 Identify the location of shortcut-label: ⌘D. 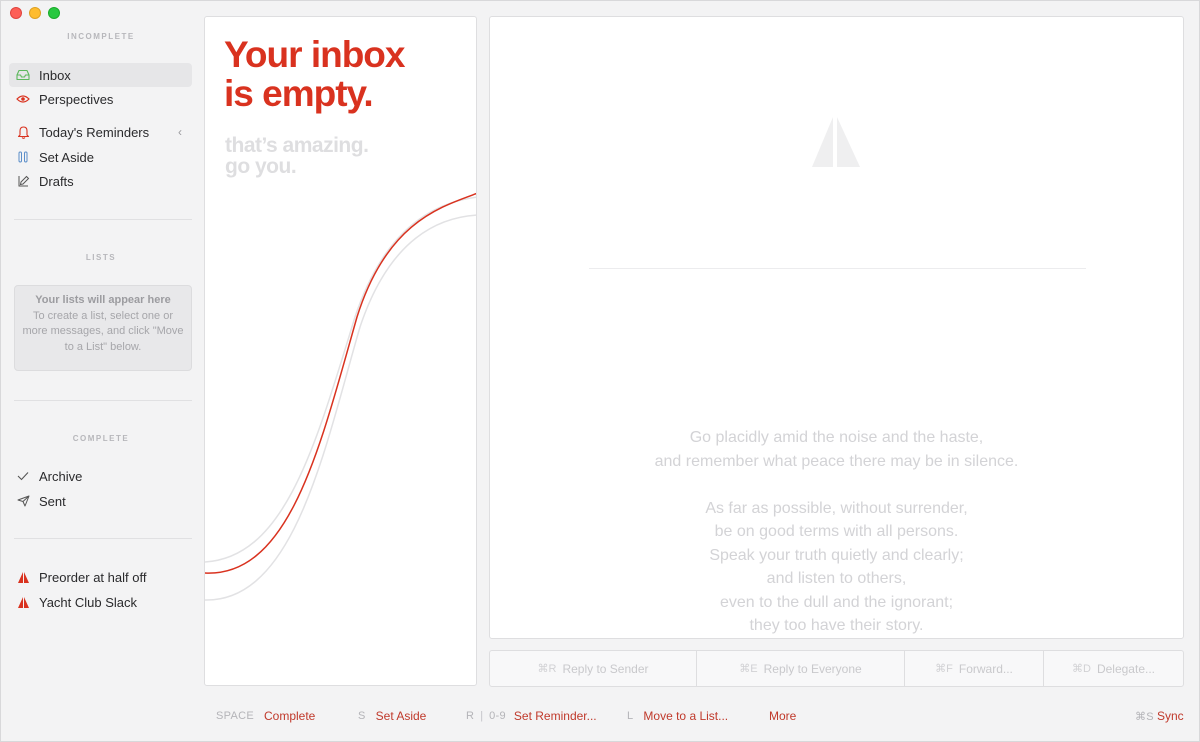
(1081, 669).